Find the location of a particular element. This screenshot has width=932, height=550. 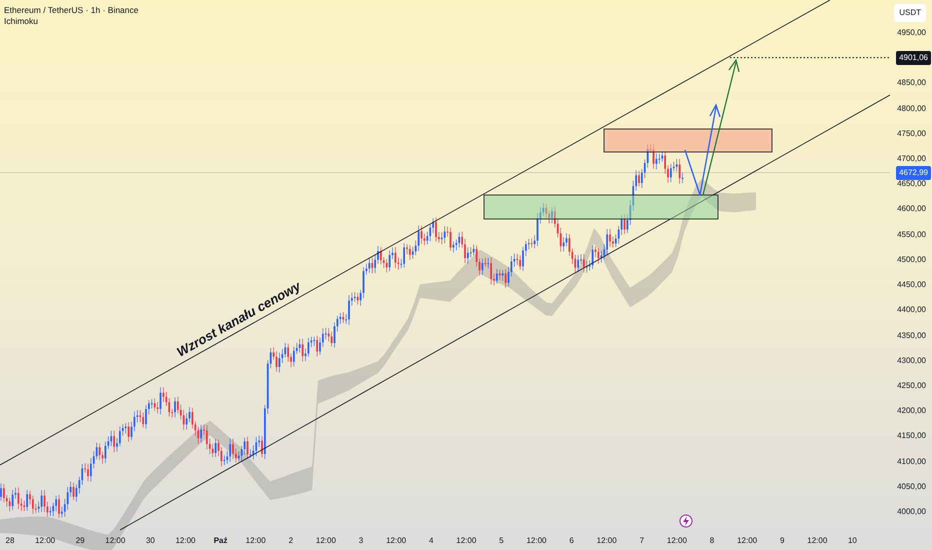

price-label: 4750,00 is located at coordinates (911, 134).